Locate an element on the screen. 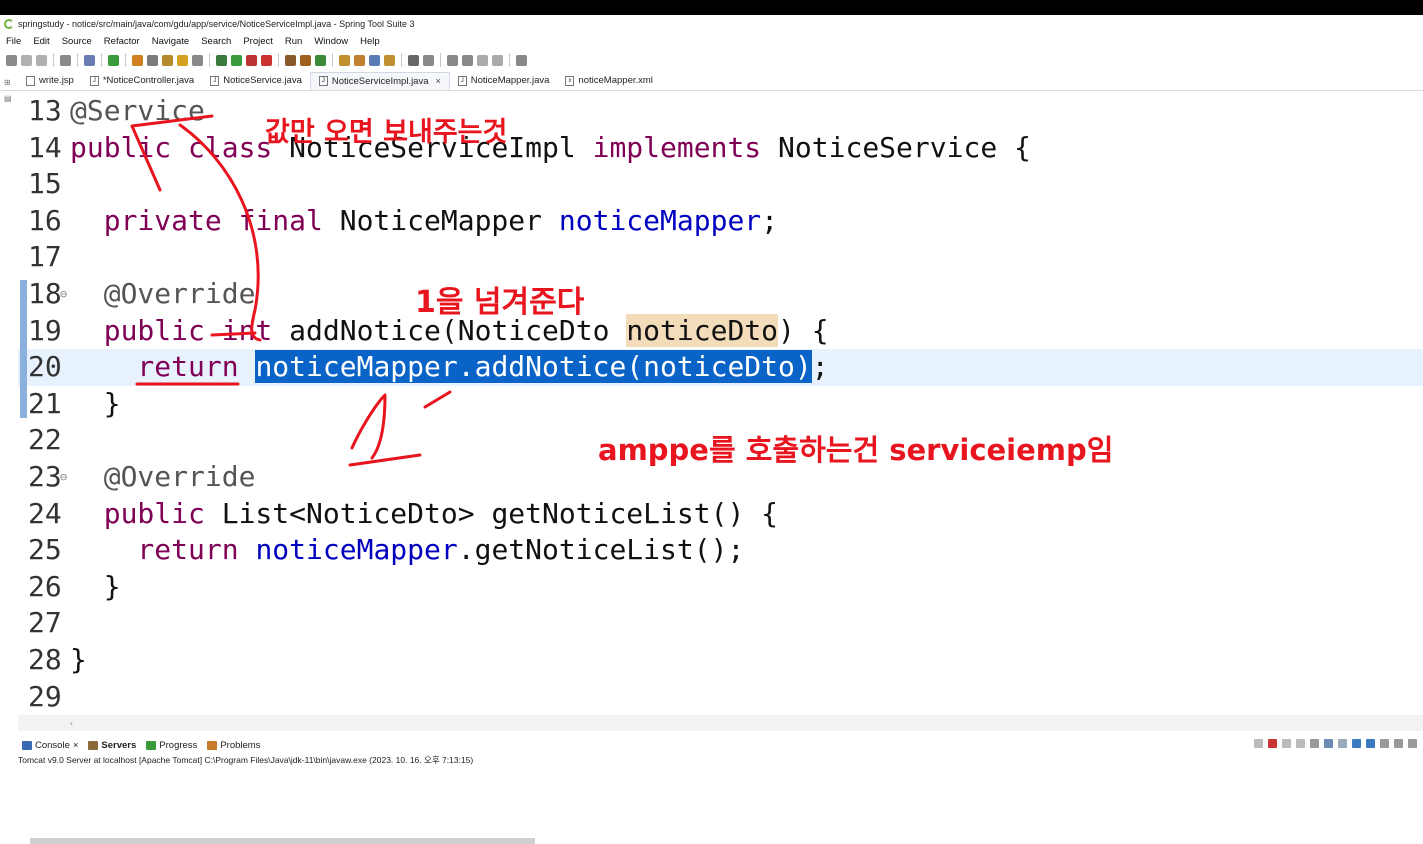 Image resolution: width=1423 pixels, height=844 pixels. editor-tab-label: *NoticeController.java is located at coordinates (148, 80).